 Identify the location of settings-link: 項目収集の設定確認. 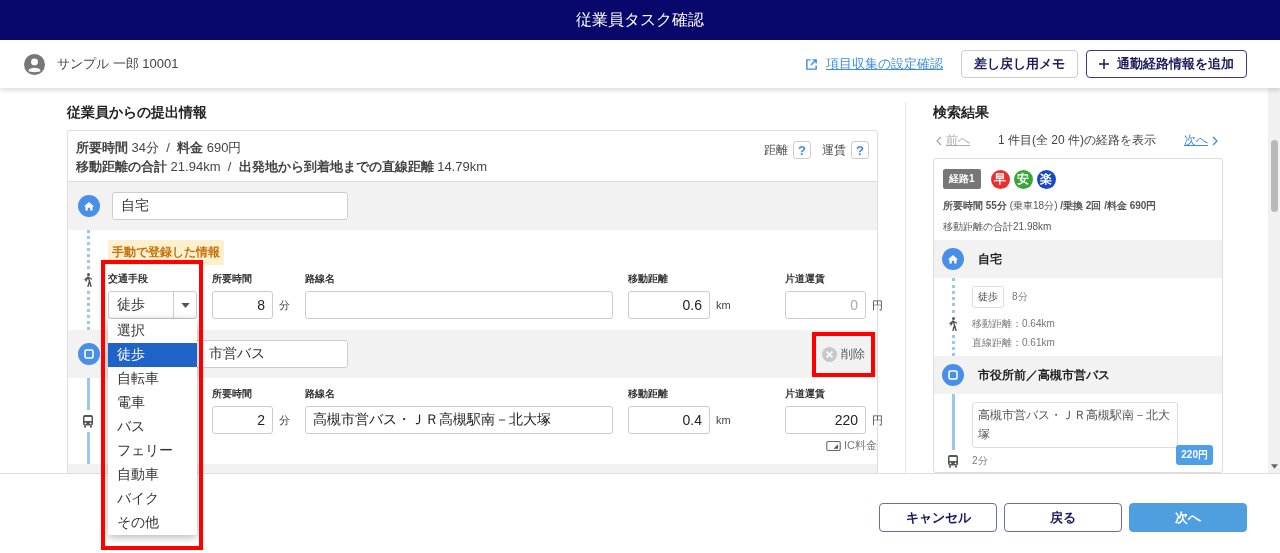
(884, 64).